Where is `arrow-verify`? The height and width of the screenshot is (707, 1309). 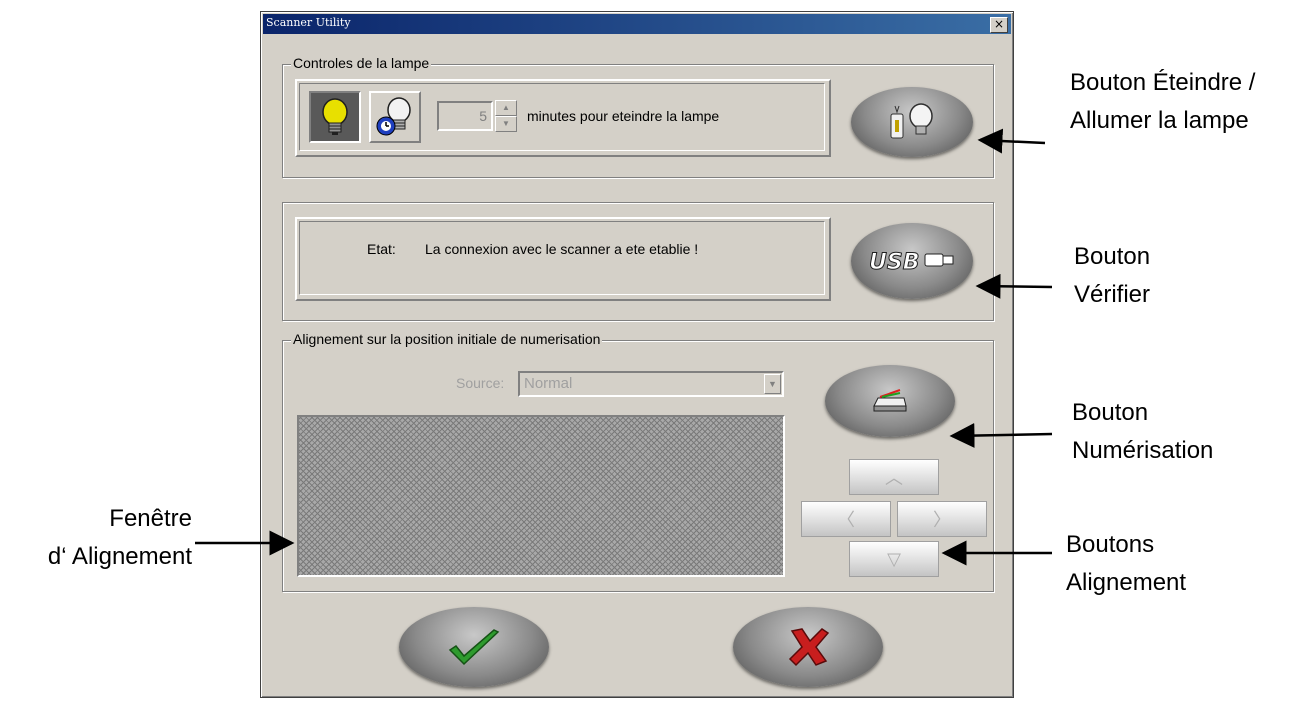 arrow-verify is located at coordinates (1014, 286).